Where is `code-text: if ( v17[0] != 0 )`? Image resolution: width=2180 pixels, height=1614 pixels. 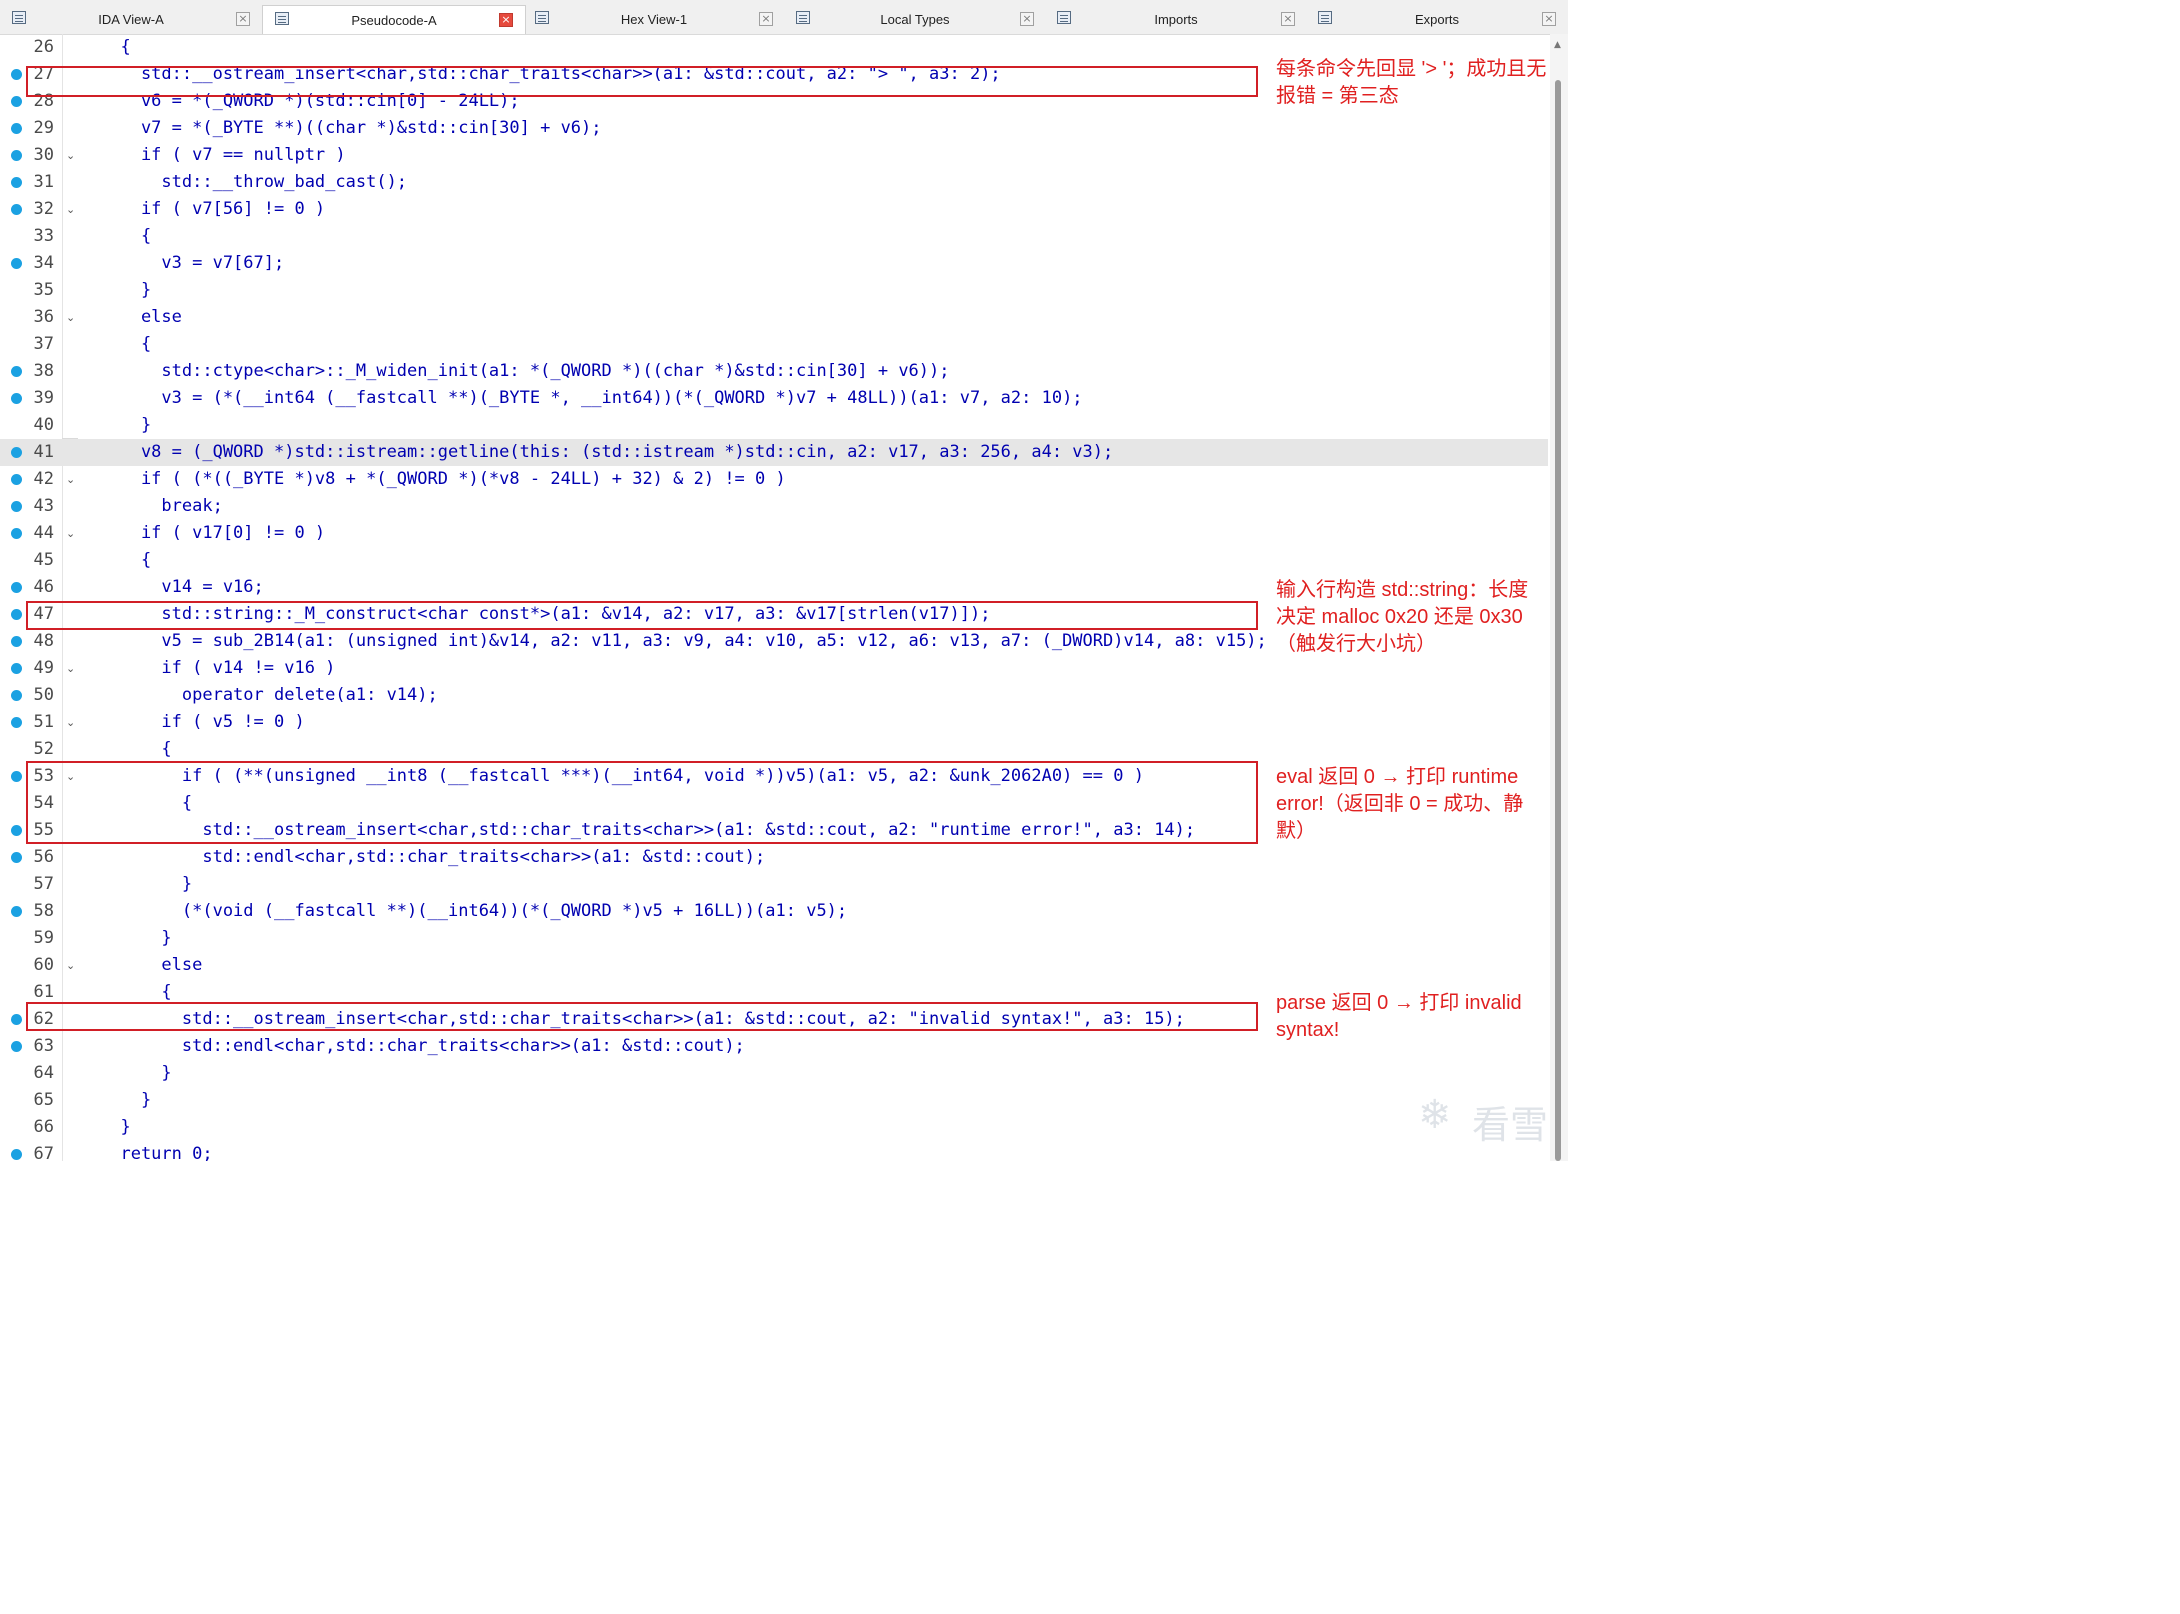 code-text: if ( v17[0] != 0 ) is located at coordinates (213, 533).